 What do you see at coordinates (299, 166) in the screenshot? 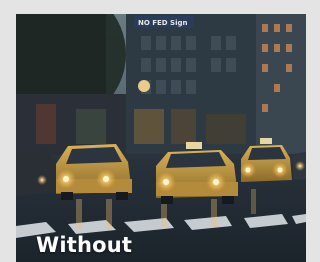
I see `far-right-car` at bounding box center [299, 166].